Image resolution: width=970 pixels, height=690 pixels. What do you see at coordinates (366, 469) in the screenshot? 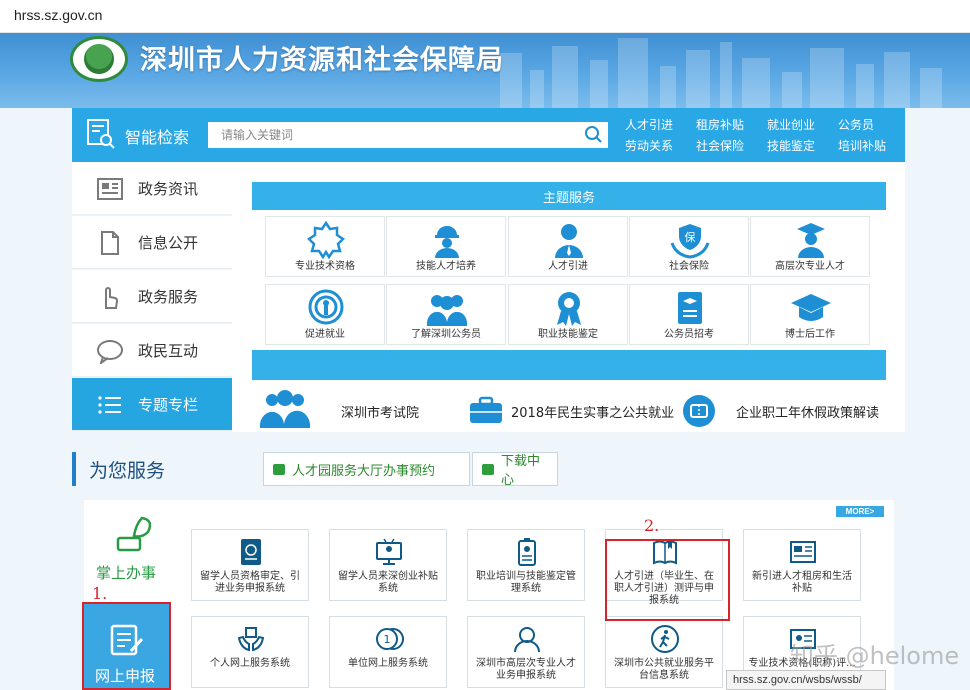
I see `appointment-button: 人才园服务大厅办事预约` at bounding box center [366, 469].